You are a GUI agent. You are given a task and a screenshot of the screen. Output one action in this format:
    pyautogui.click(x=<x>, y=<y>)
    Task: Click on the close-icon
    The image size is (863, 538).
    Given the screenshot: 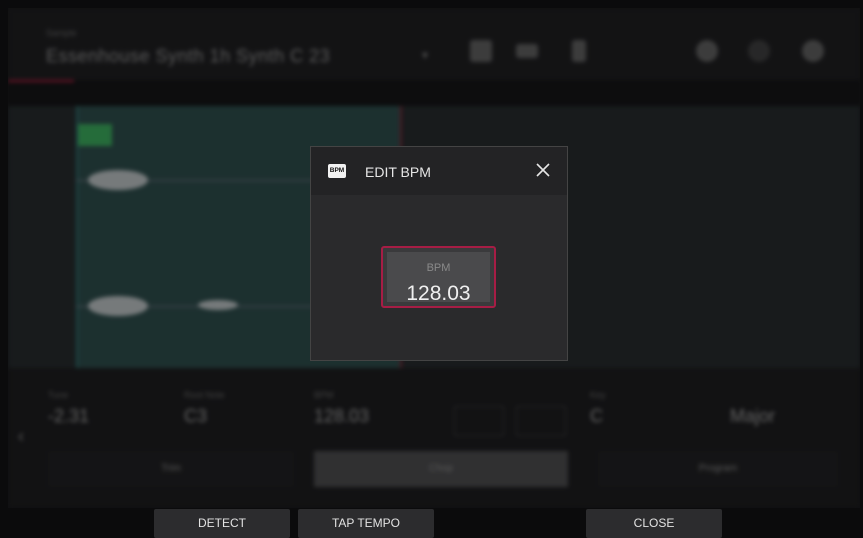 What is the action you would take?
    pyautogui.click(x=543, y=170)
    